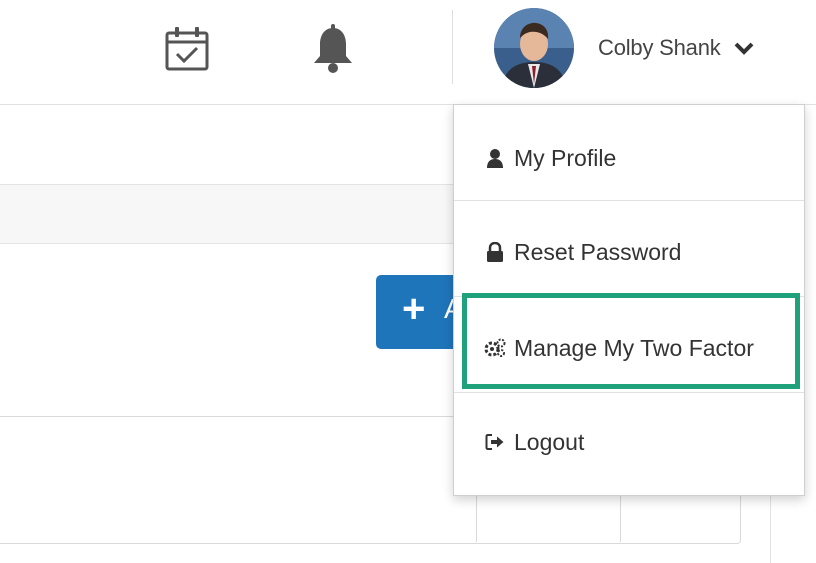 Image resolution: width=816 pixels, height=563 pixels. What do you see at coordinates (565, 157) in the screenshot?
I see `menu-item-label: My Profile` at bounding box center [565, 157].